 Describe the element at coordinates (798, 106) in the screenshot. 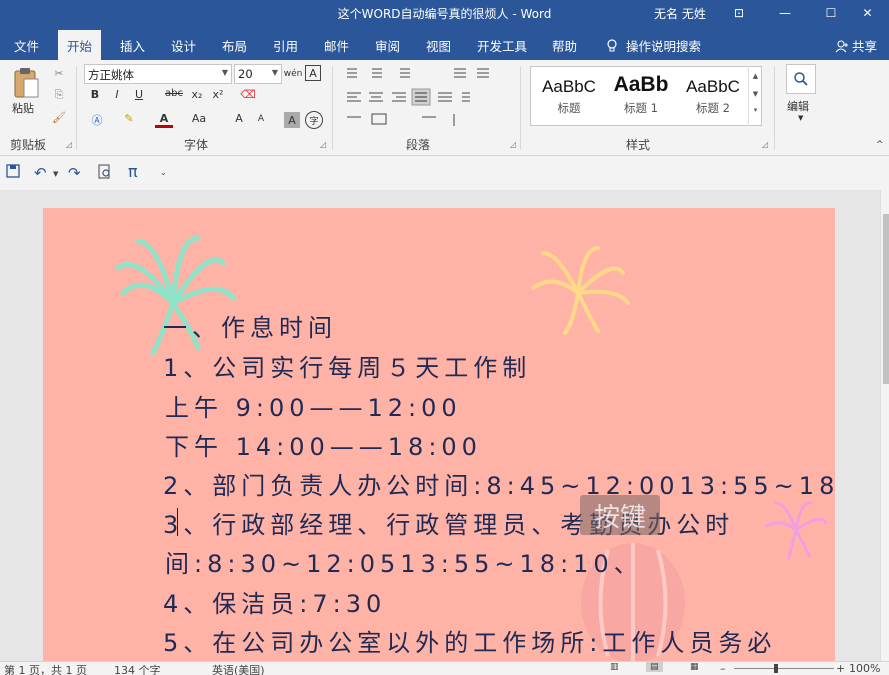

I see `editing-button: 编辑` at that location.